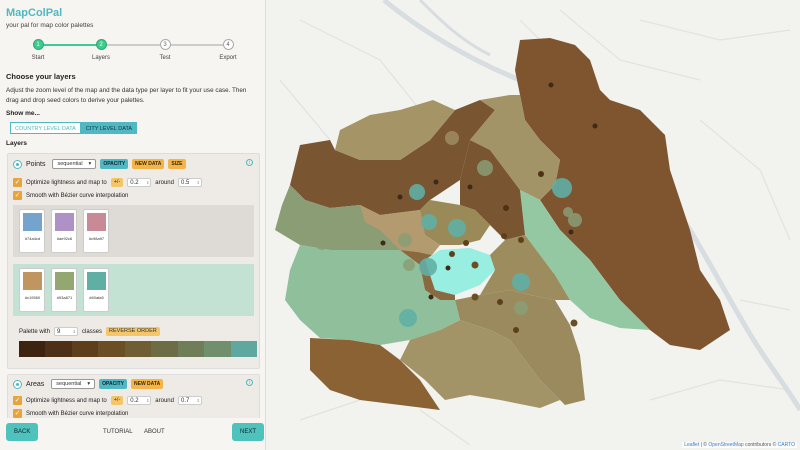 The width and height of the screenshot is (800, 450). Describe the element at coordinates (96, 290) in the screenshot. I see `seed-color-card: #60afa5` at that location.